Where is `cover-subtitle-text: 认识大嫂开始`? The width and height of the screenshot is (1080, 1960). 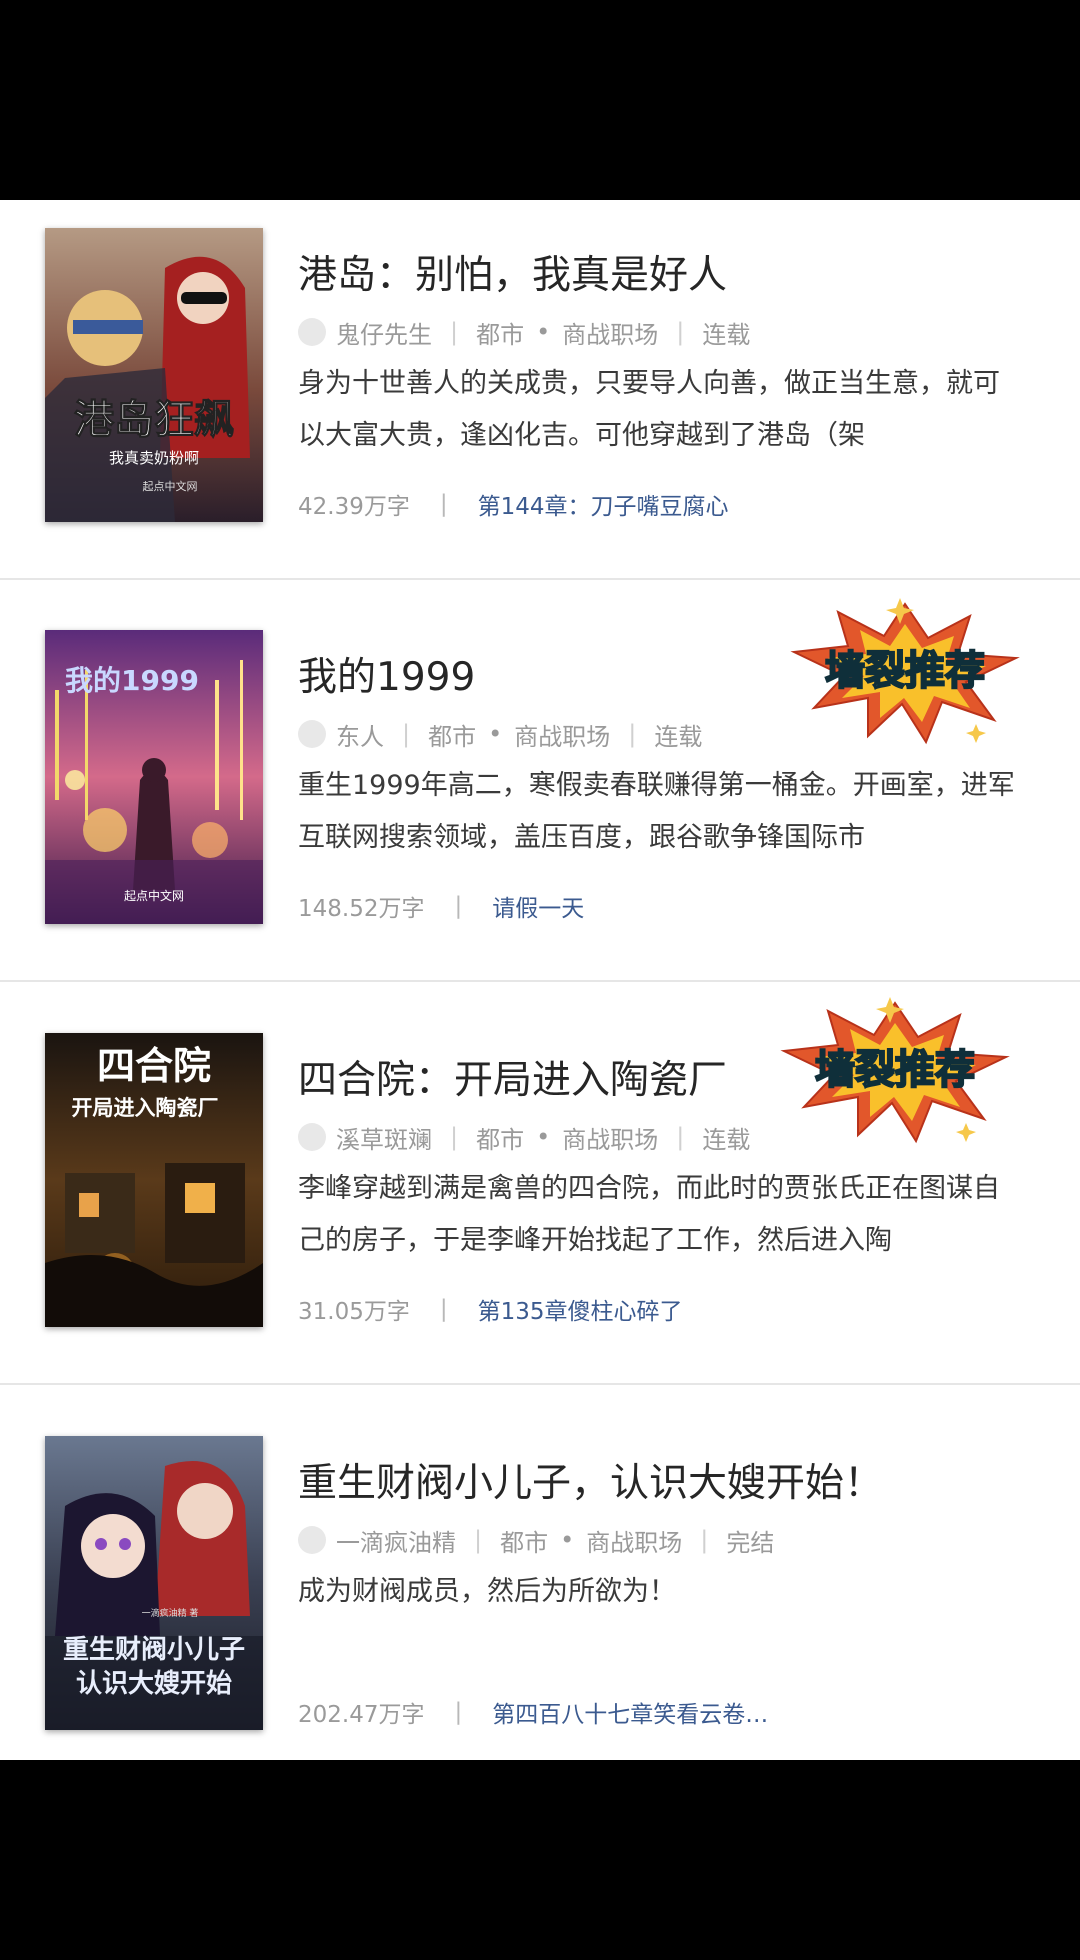
cover-subtitle-text: 认识大嫂开始 is located at coordinates (154, 1684).